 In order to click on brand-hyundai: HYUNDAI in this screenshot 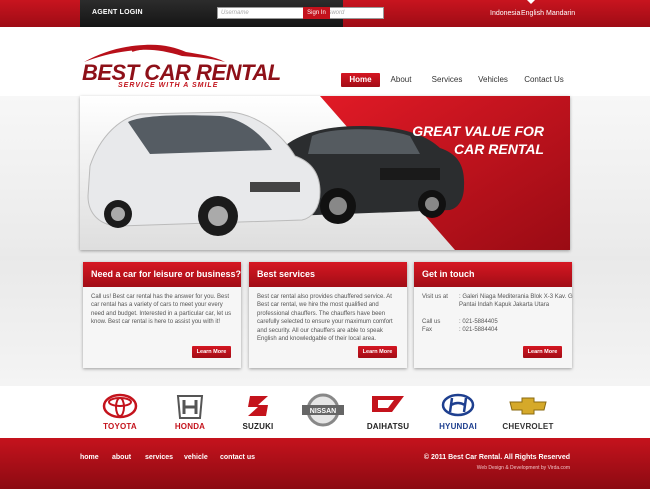, I will do `click(458, 413)`.